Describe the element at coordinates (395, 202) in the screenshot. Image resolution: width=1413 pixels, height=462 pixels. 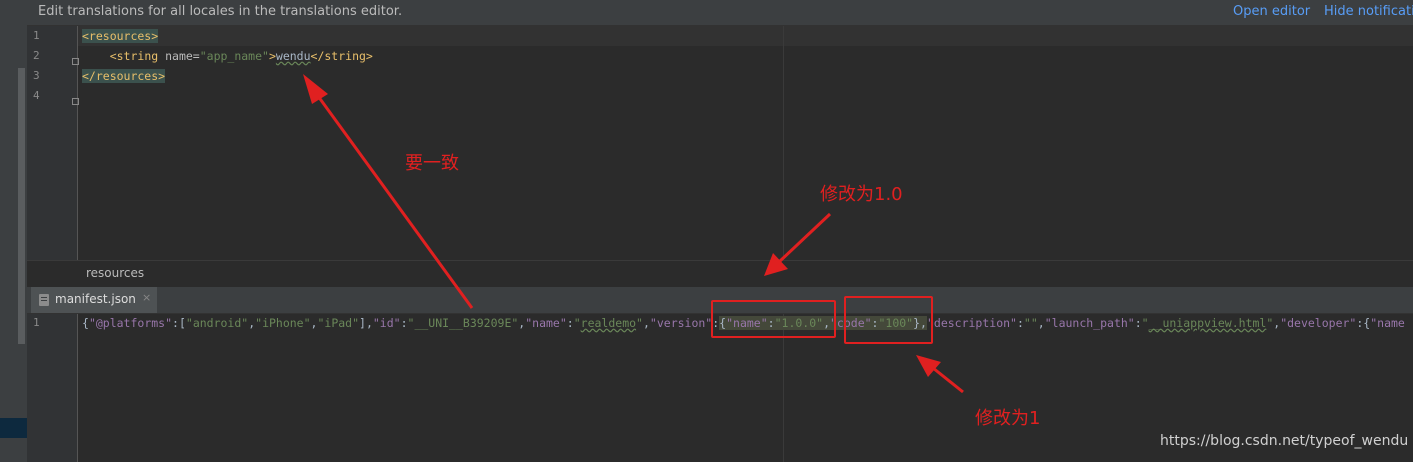
I see `arrow-consistent` at that location.